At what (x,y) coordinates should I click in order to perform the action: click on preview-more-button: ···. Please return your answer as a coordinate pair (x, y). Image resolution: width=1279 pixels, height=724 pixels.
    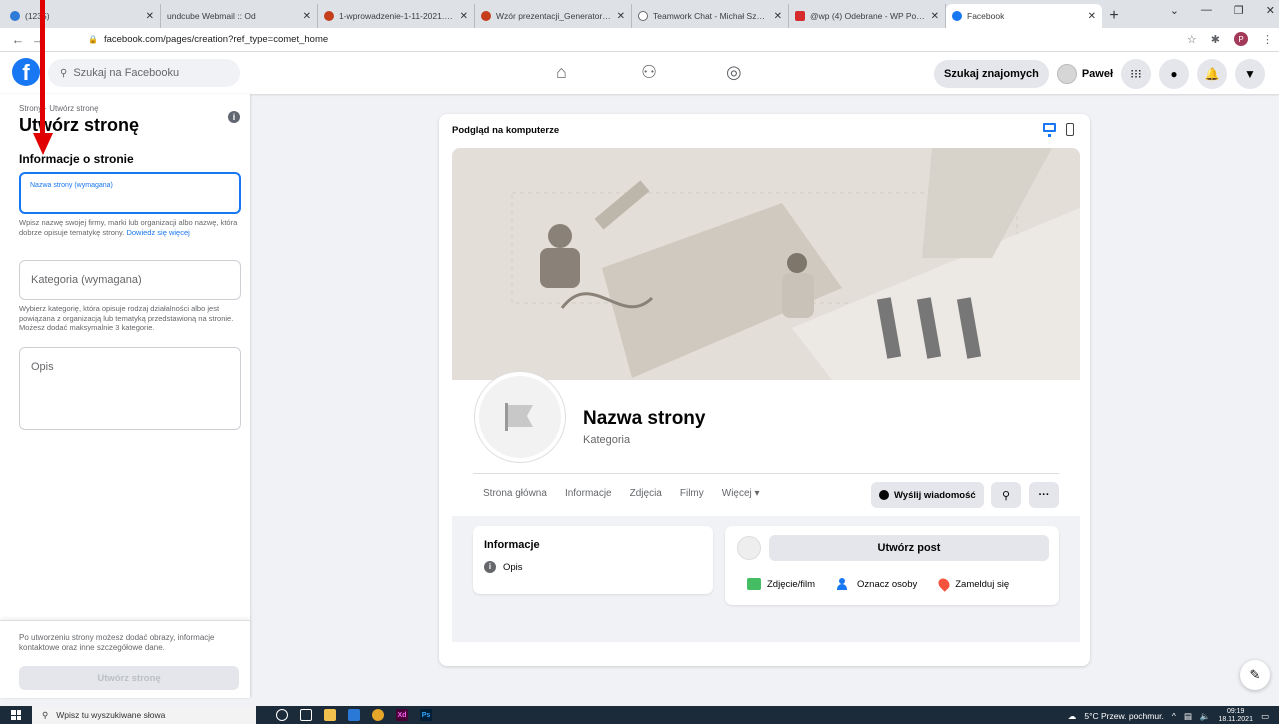
    Looking at the image, I should click on (1044, 495).